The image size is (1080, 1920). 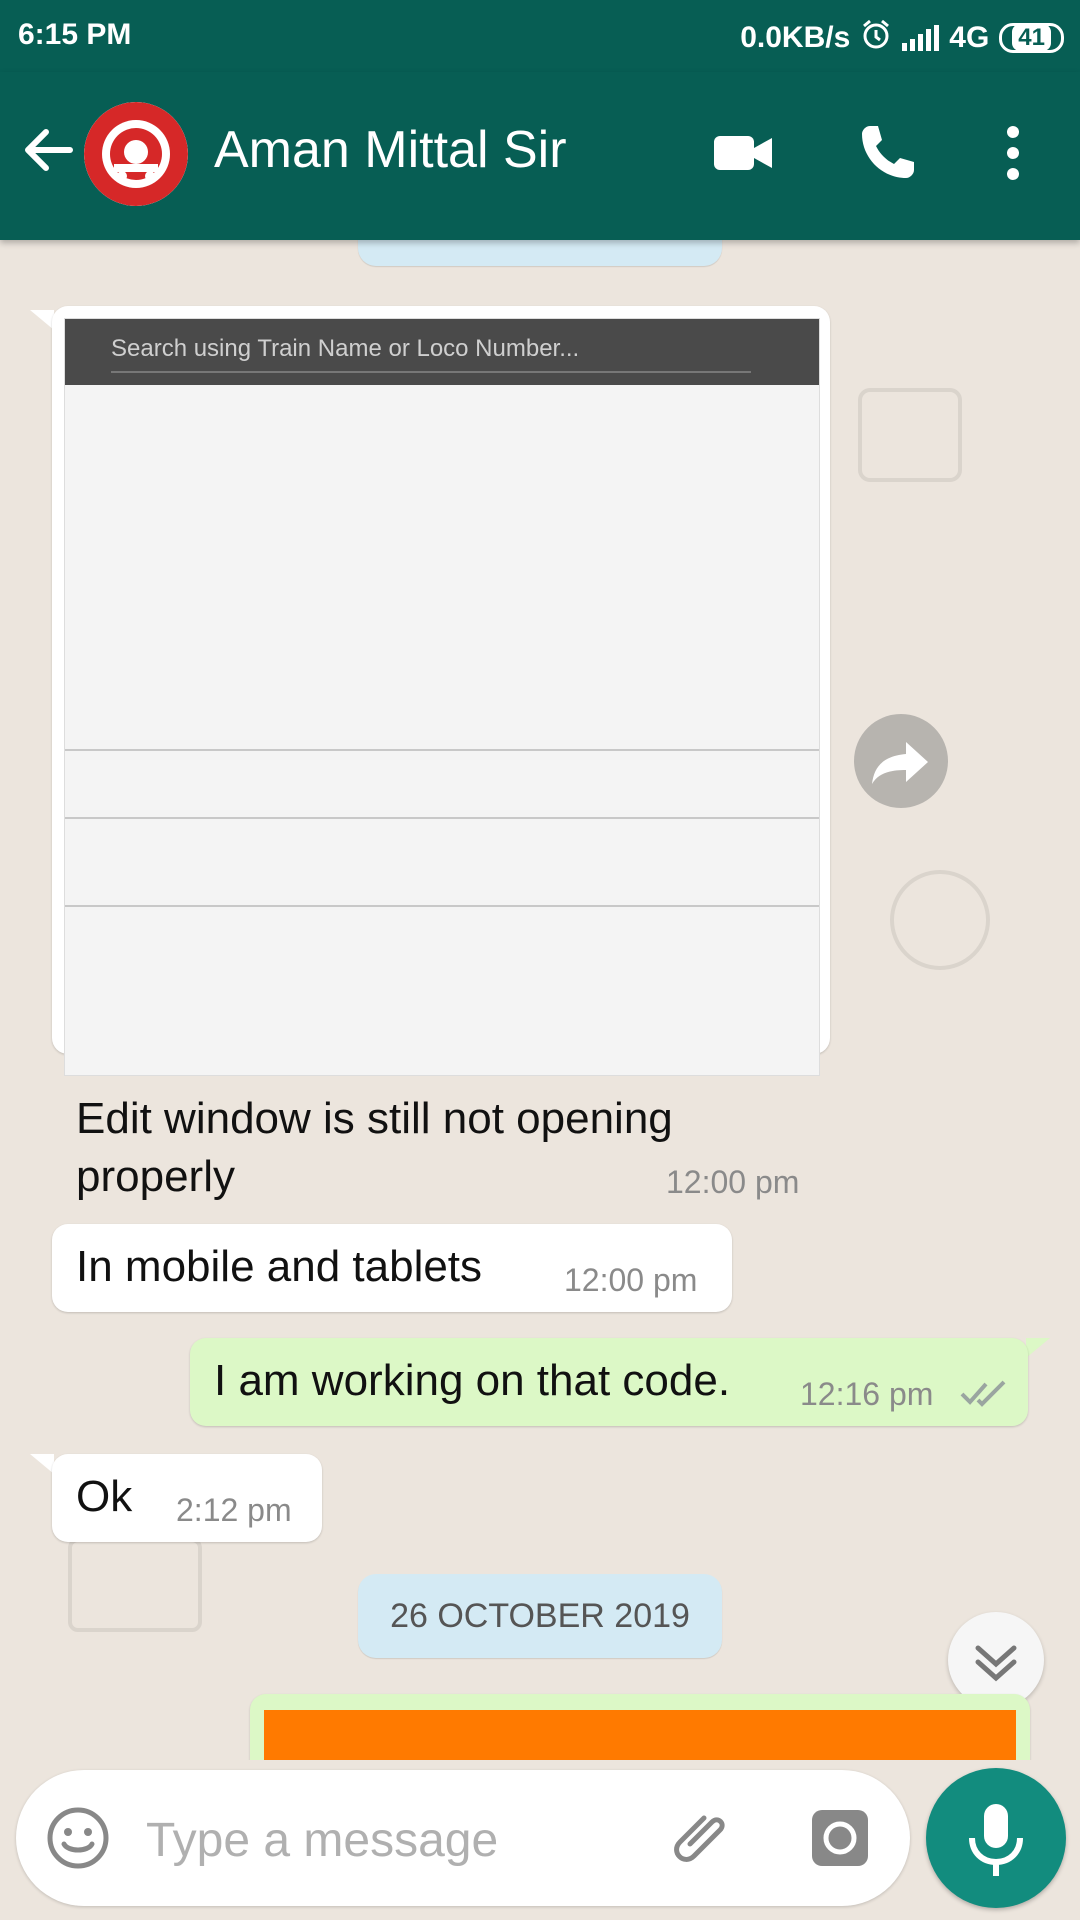 I want to click on contact-name: Aman Mittal Sir, so click(x=390, y=150).